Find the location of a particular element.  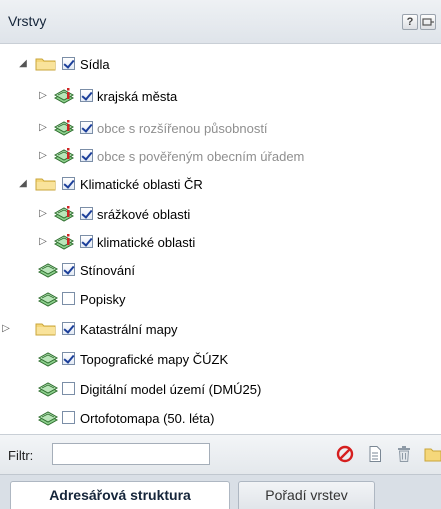

checkbox-topograficke is located at coordinates (68, 358).